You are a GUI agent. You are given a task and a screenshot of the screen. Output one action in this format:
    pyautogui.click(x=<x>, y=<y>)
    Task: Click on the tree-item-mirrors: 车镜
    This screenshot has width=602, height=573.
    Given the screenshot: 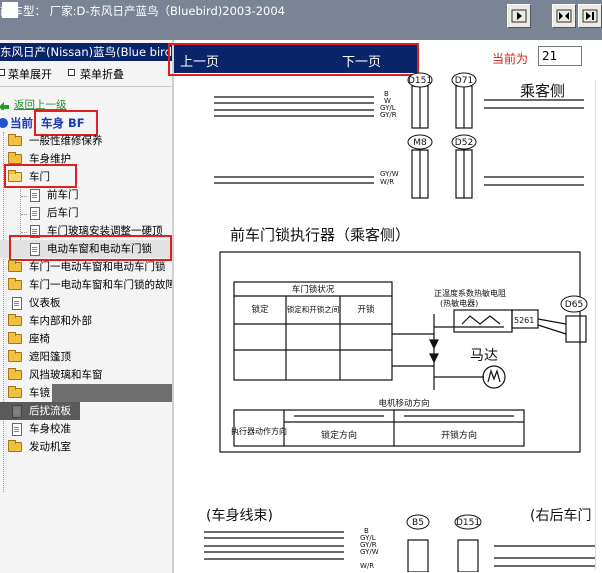 What is the action you would take?
    pyautogui.click(x=86, y=393)
    